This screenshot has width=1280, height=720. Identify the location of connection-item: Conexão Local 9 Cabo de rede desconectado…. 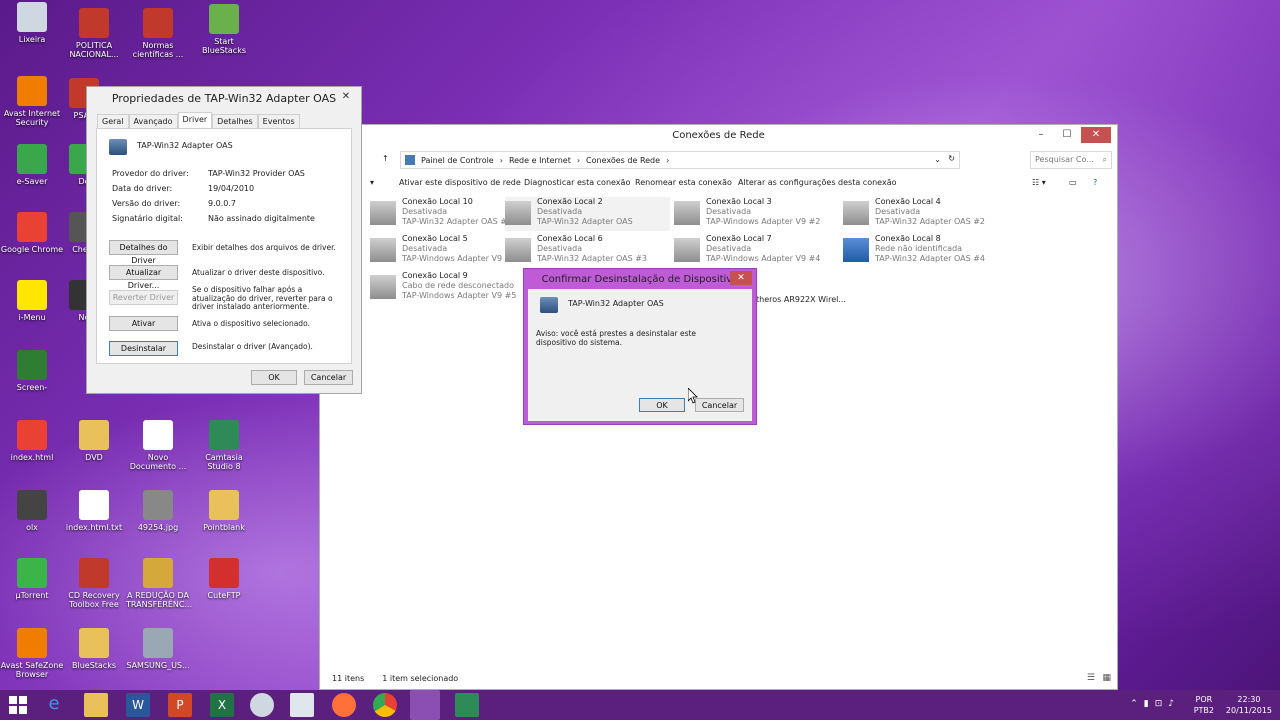
(452, 288).